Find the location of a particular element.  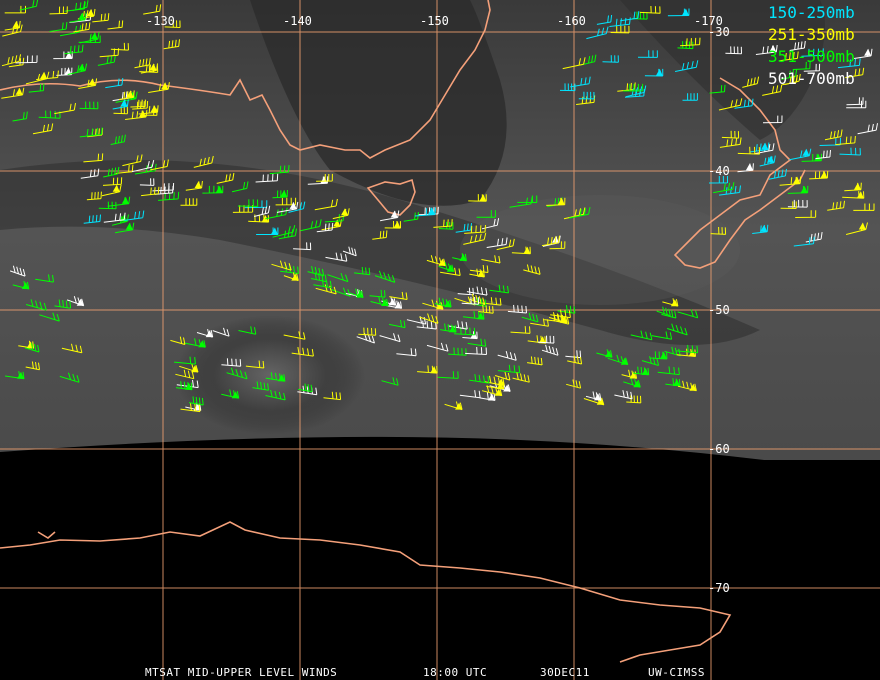

legend-item-501-700: 501-700mb is located at coordinates (811, 78).